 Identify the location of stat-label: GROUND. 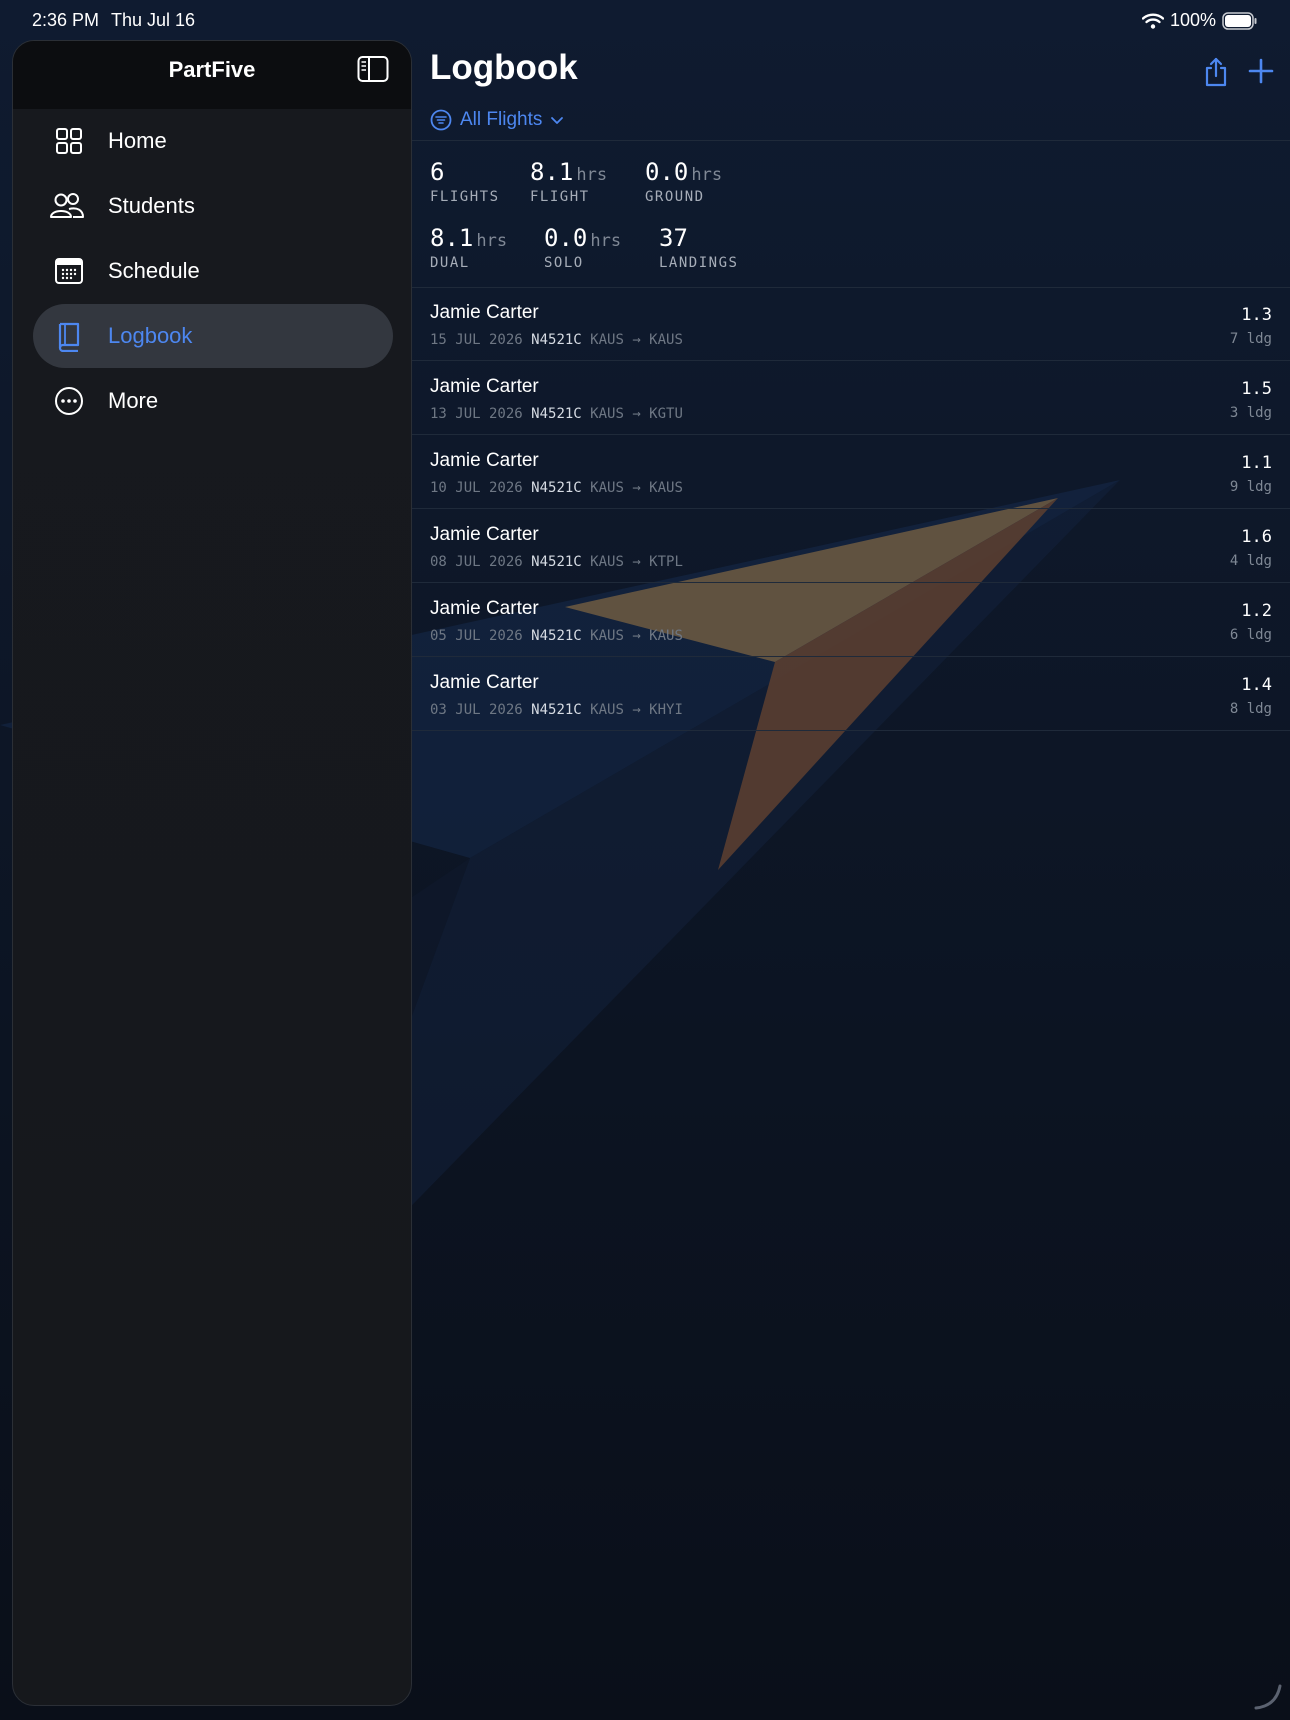
(675, 197).